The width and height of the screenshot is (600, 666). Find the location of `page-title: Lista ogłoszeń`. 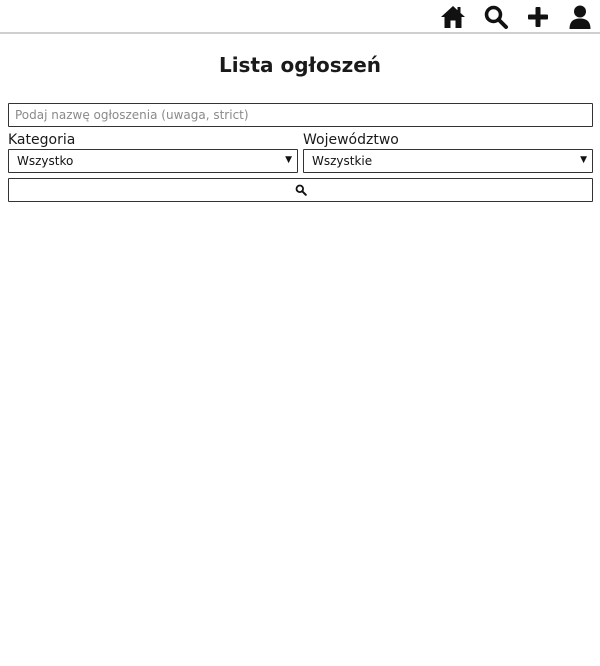

page-title: Lista ogłoszeń is located at coordinates (300, 65).